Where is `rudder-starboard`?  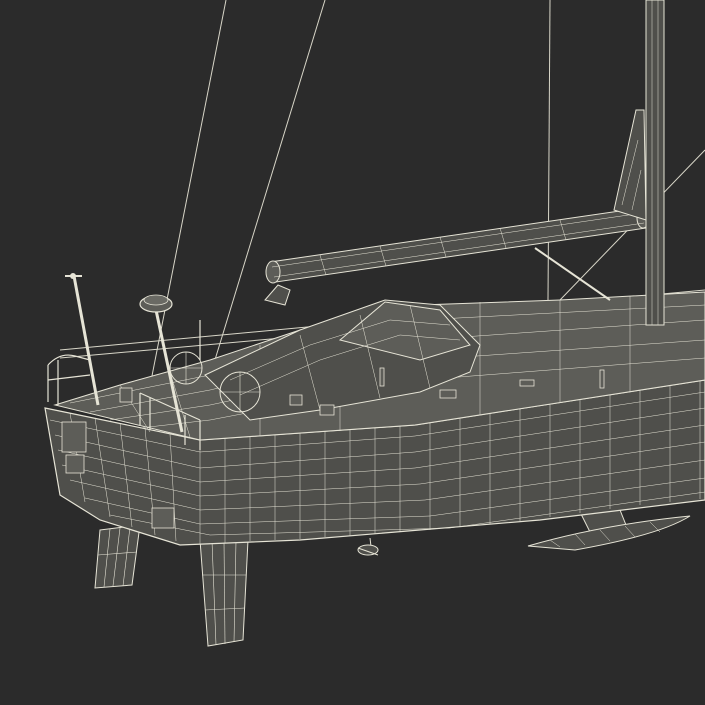 rudder-starboard is located at coordinates (224, 593).